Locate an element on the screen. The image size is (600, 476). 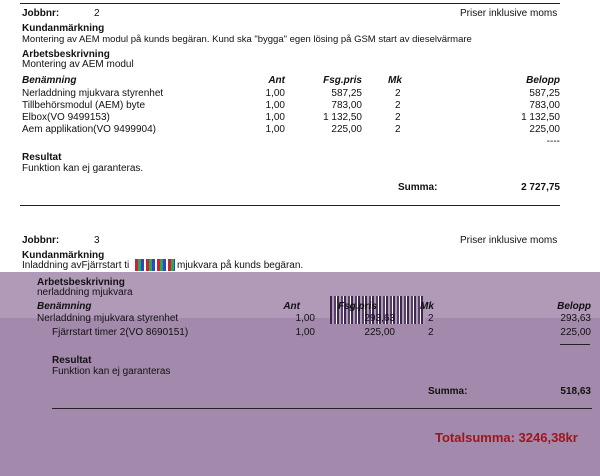
row-benamning: Elbox(VO 9499153) is located at coordinates (66, 117).